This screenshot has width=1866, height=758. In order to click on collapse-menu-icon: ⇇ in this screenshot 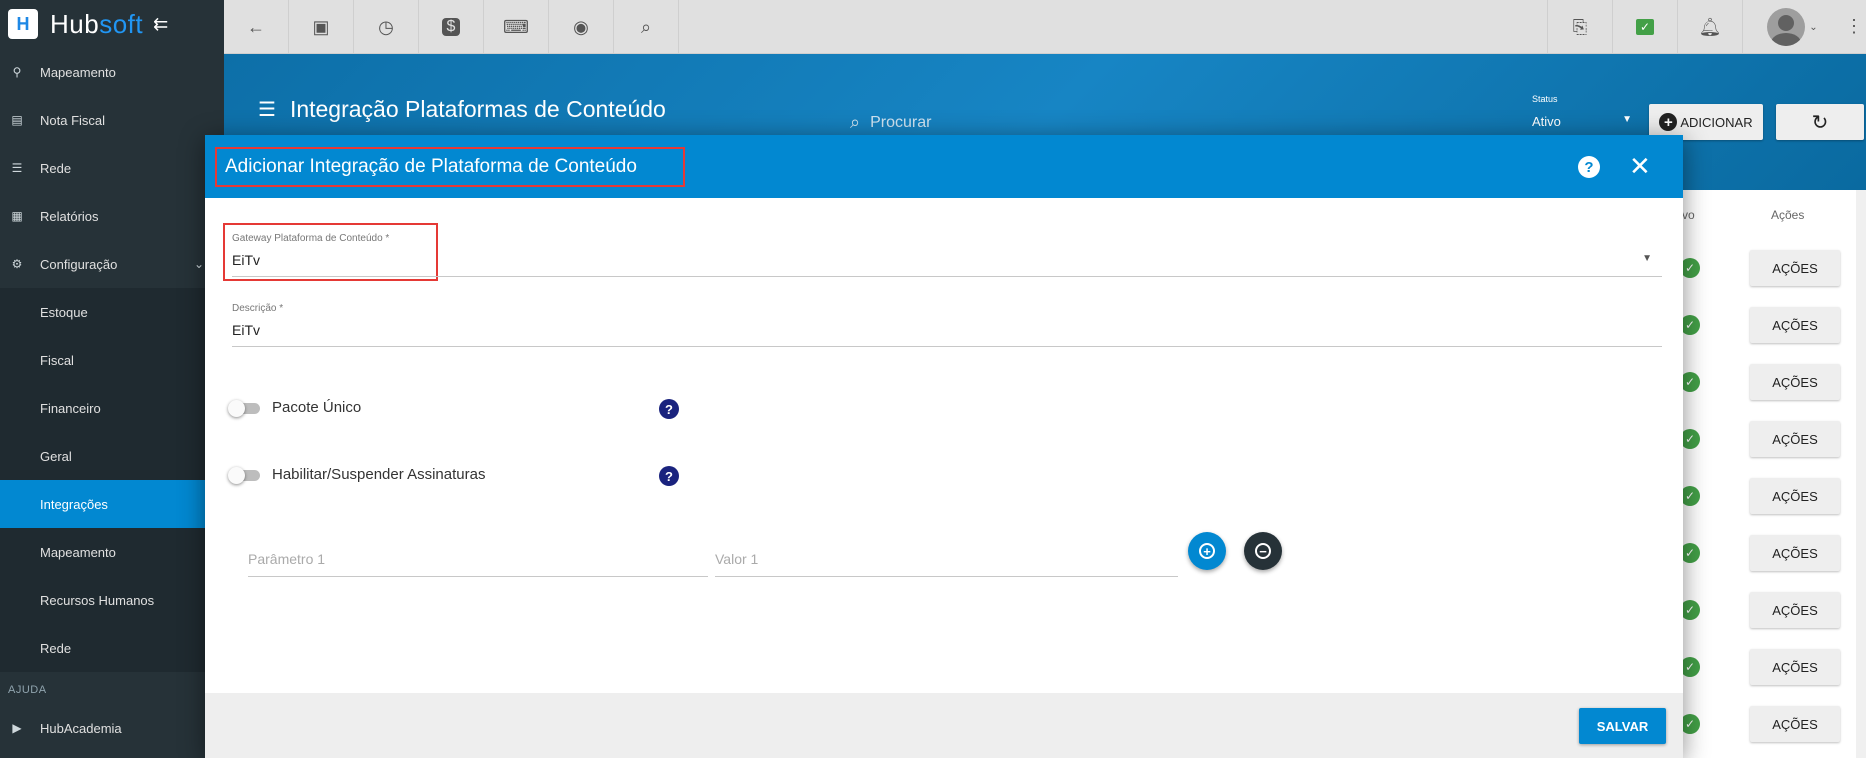, I will do `click(160, 24)`.